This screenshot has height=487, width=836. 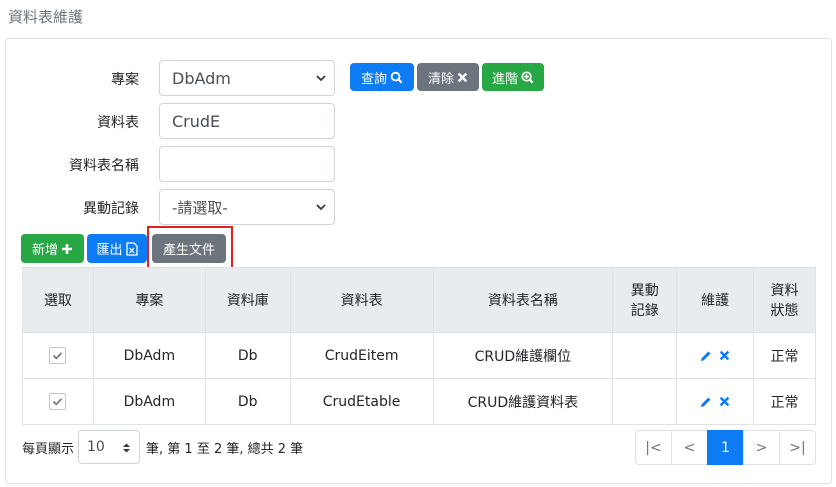 I want to click on col-select-header: 選取, so click(x=58, y=300).